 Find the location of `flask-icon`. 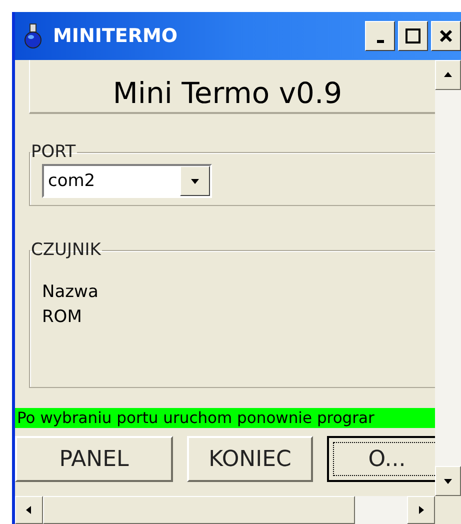

flask-icon is located at coordinates (33, 36).